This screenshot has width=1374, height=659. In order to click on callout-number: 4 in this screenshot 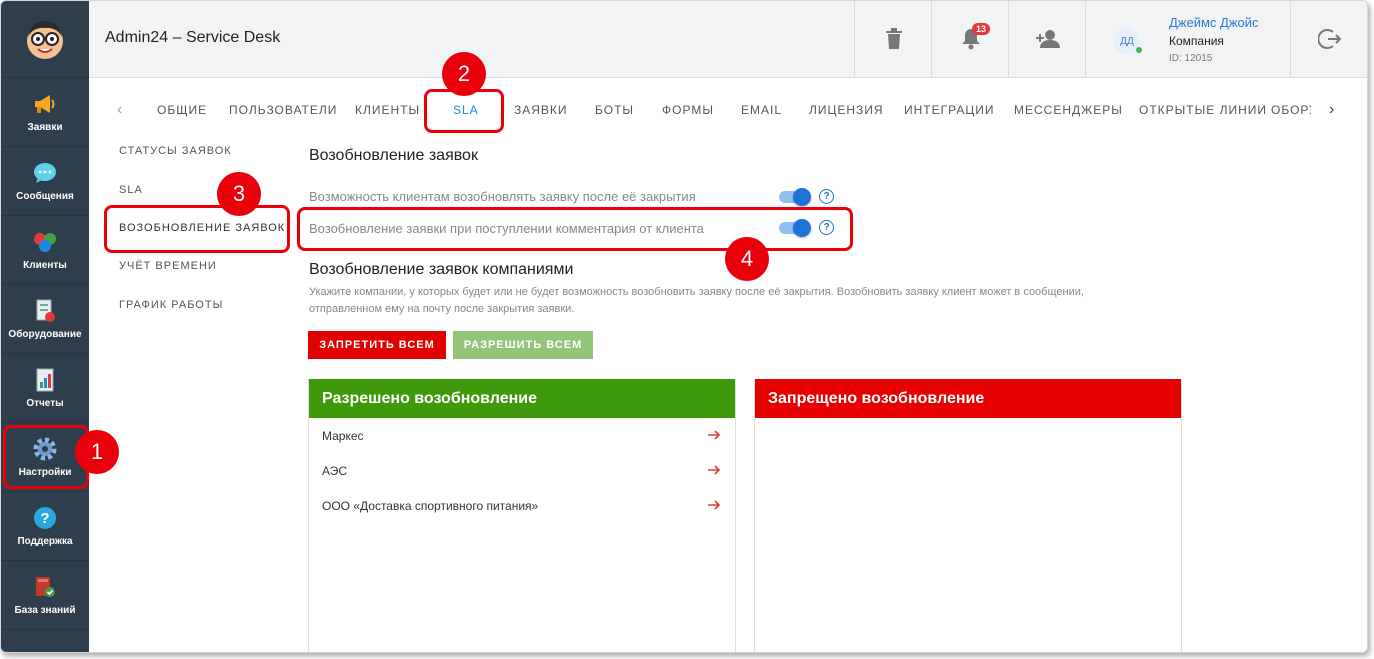, I will do `click(747, 259)`.